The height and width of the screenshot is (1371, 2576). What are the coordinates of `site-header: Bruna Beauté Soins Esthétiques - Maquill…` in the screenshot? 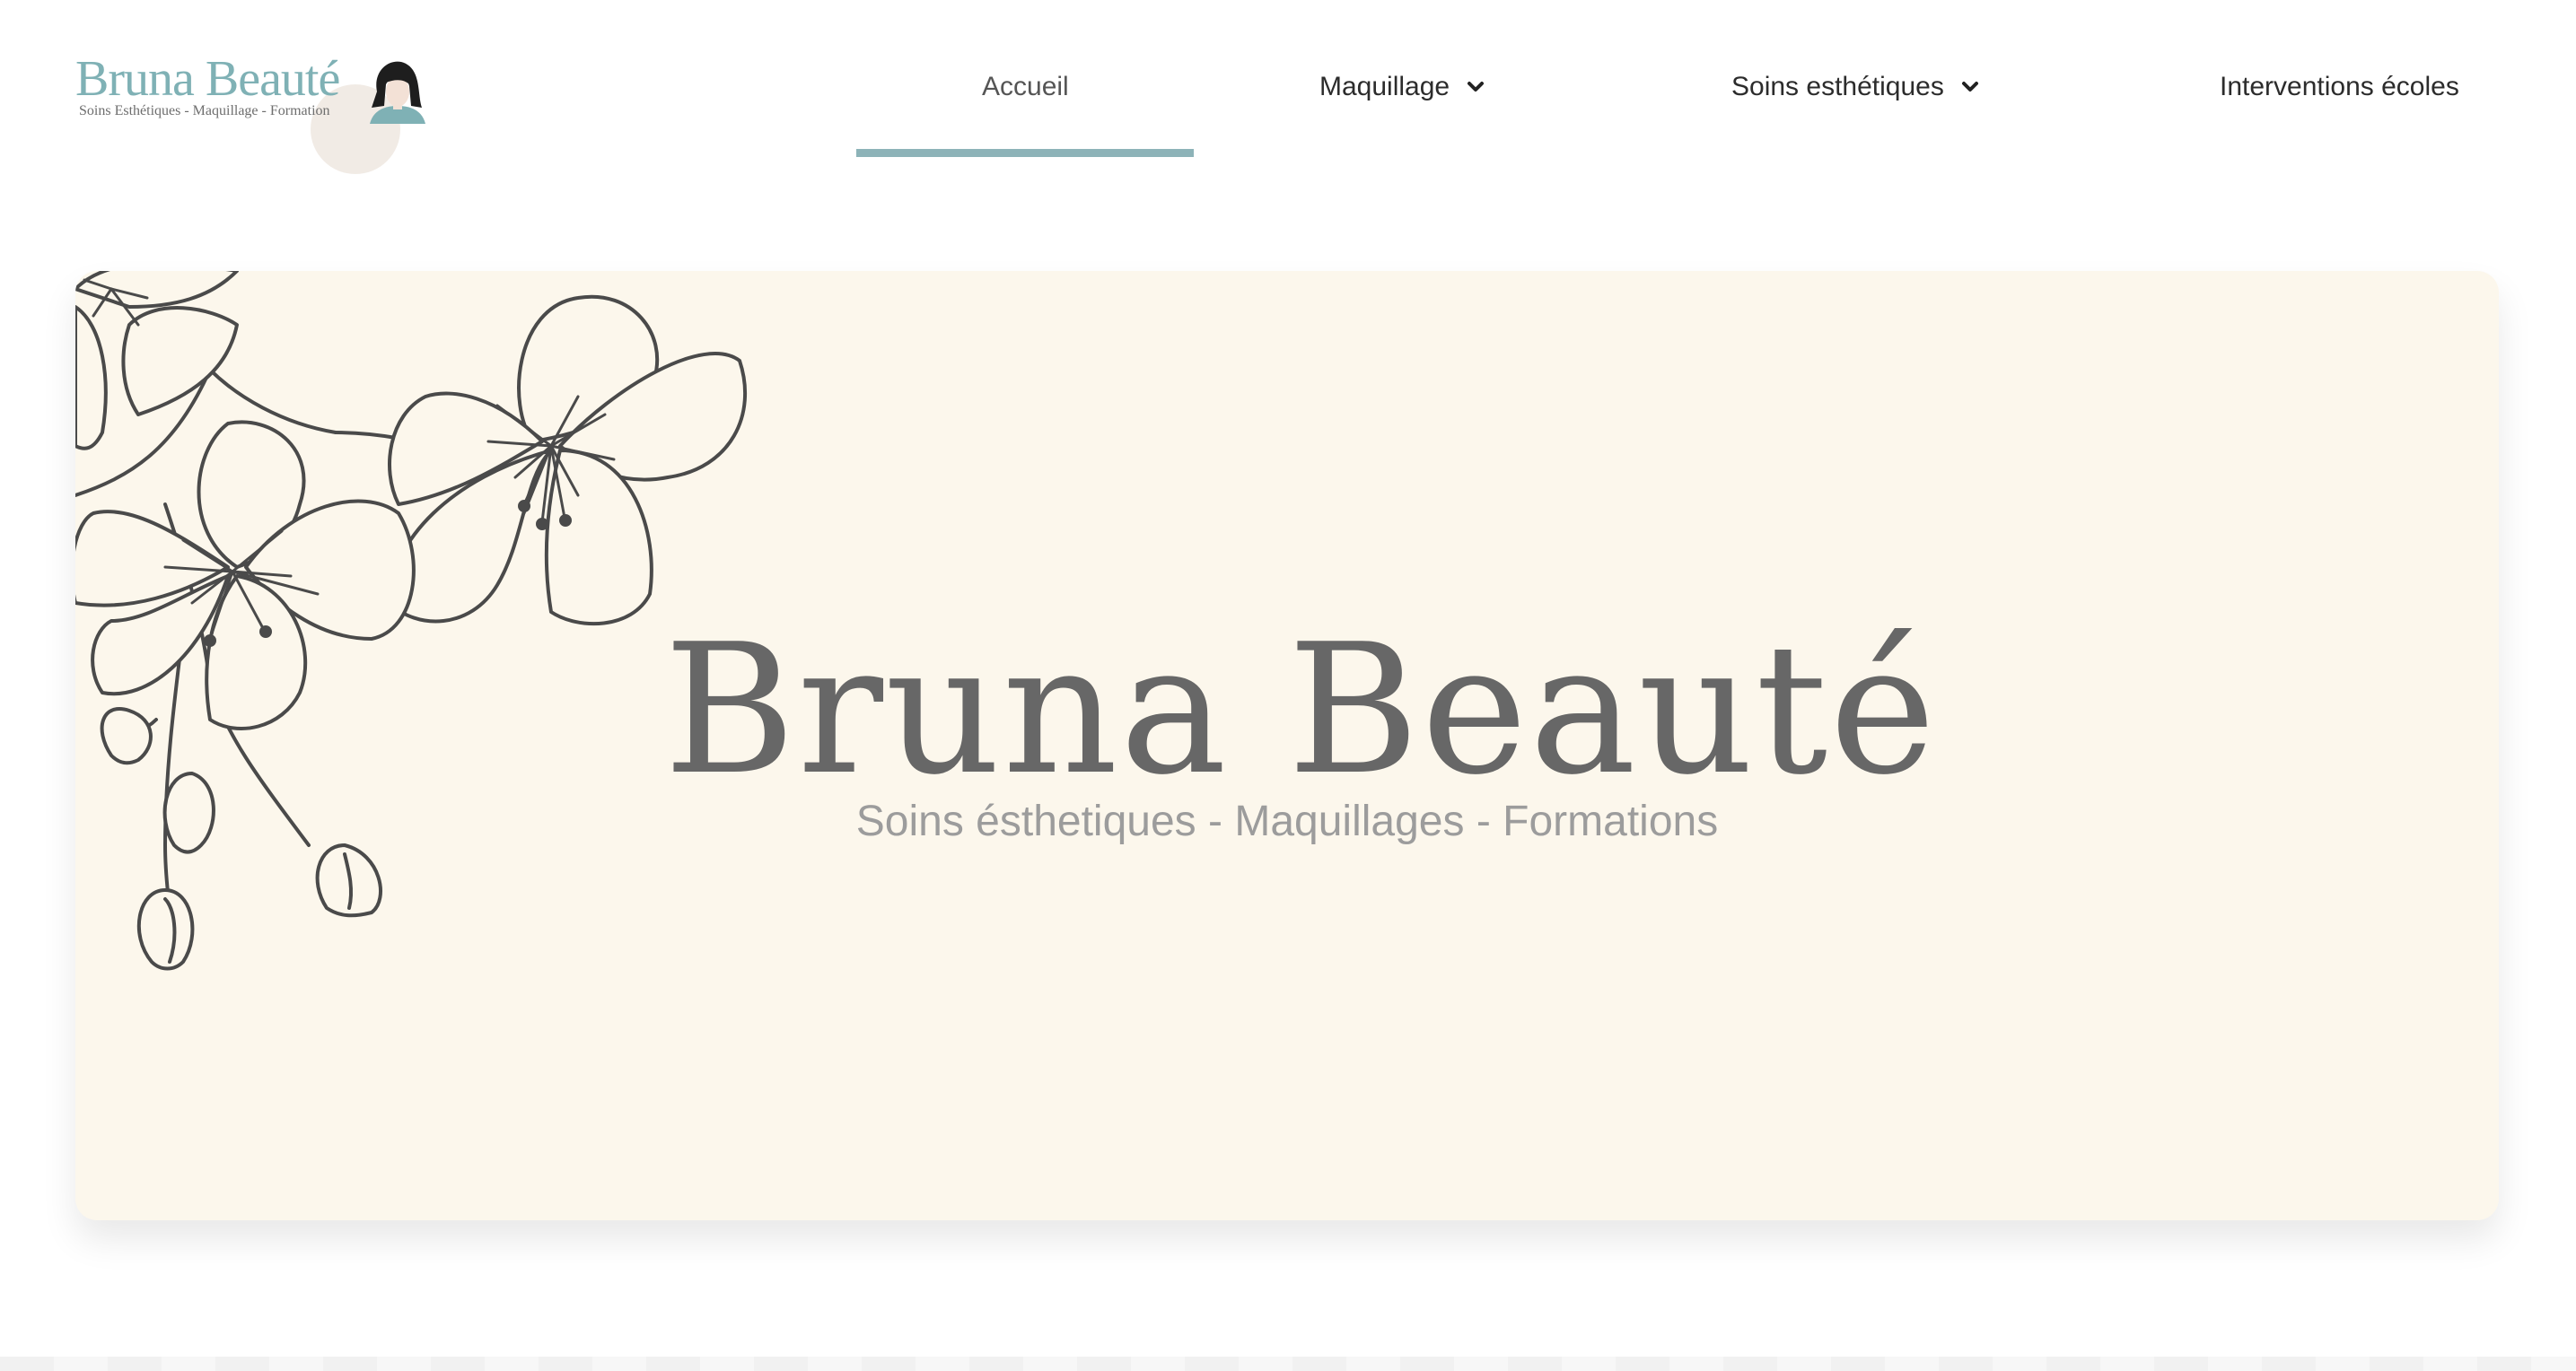 It's located at (1288, 87).